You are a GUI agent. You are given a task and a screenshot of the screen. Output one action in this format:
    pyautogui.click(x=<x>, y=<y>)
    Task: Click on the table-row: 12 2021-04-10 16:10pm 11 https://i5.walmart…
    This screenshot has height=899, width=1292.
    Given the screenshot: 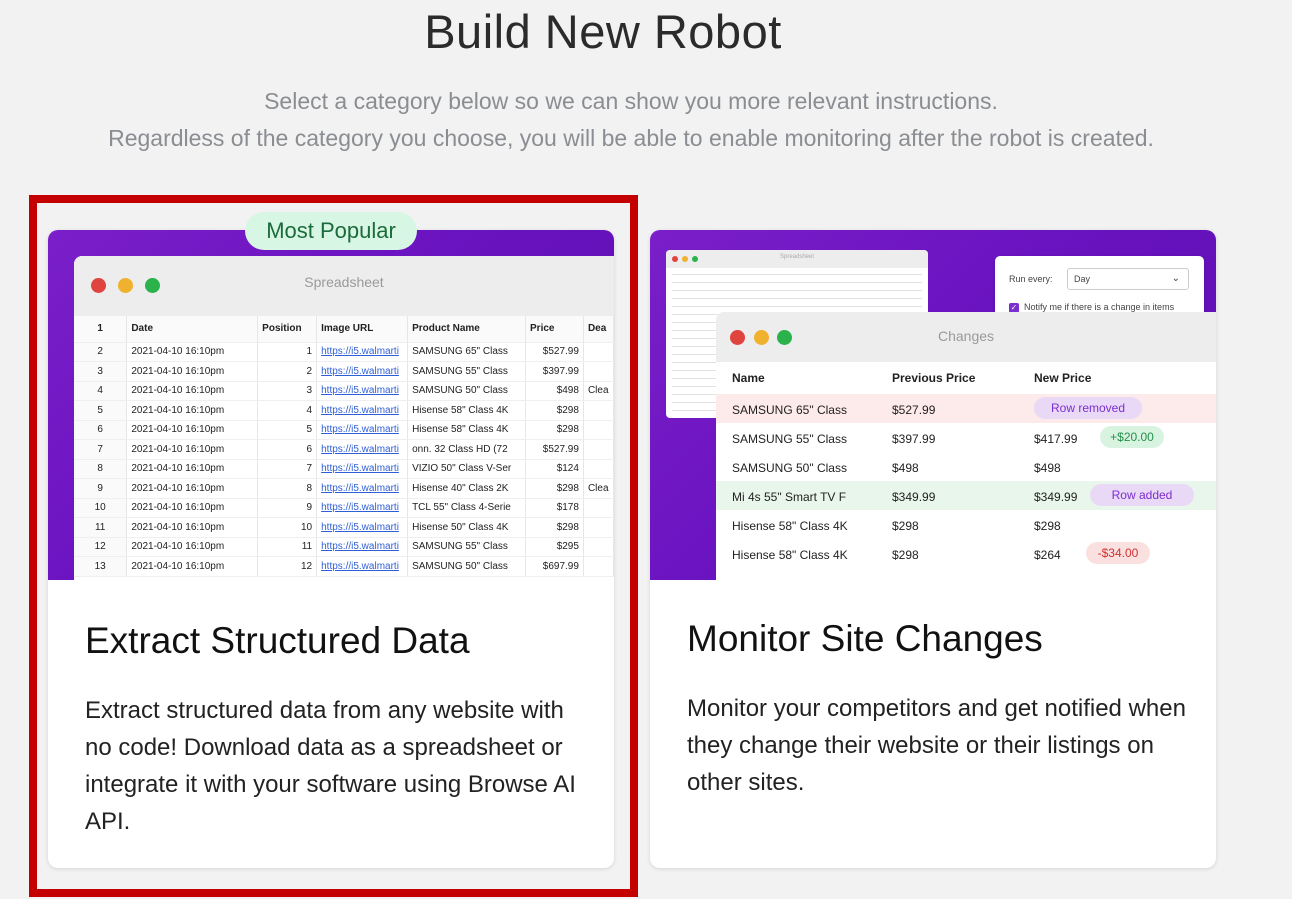 What is the action you would take?
    pyautogui.click(x=344, y=547)
    